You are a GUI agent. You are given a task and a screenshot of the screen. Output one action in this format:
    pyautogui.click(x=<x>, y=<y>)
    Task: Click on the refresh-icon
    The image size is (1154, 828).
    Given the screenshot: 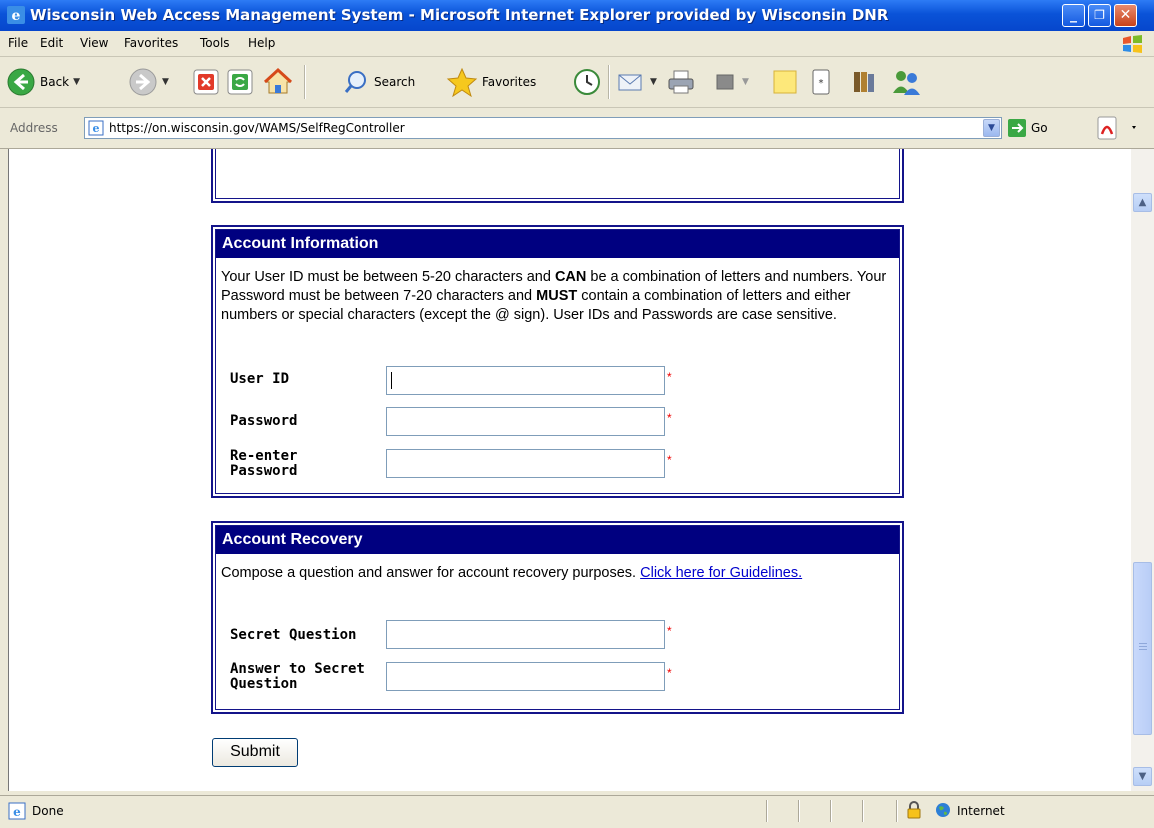 What is the action you would take?
    pyautogui.click(x=240, y=82)
    